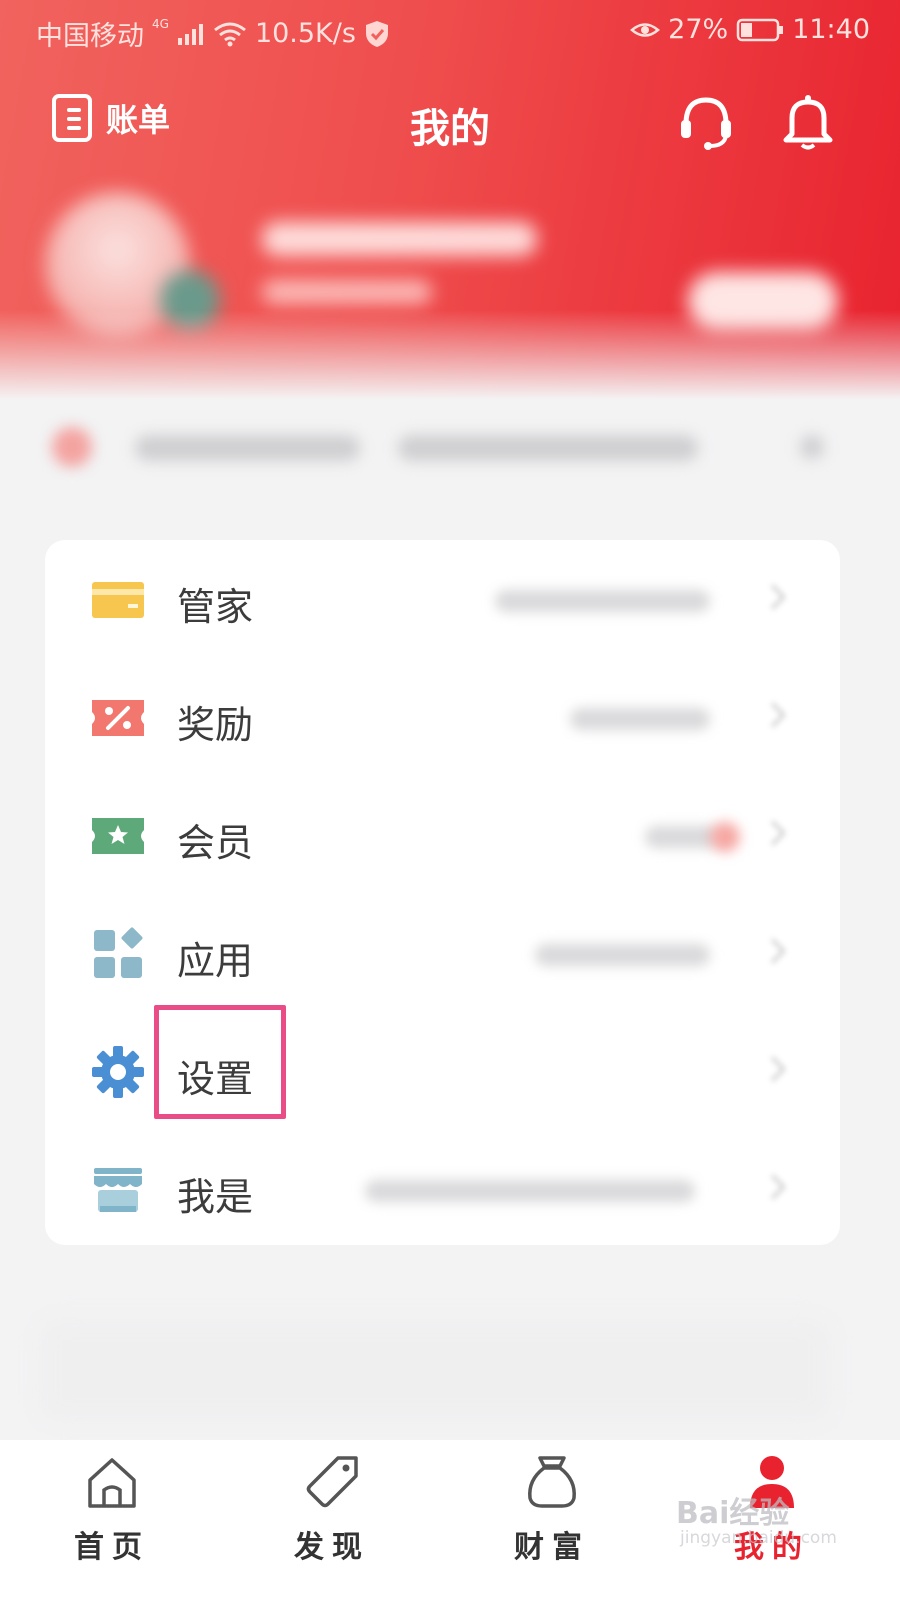 This screenshot has width=900, height=1600. What do you see at coordinates (117, 264) in the screenshot?
I see `avatar` at bounding box center [117, 264].